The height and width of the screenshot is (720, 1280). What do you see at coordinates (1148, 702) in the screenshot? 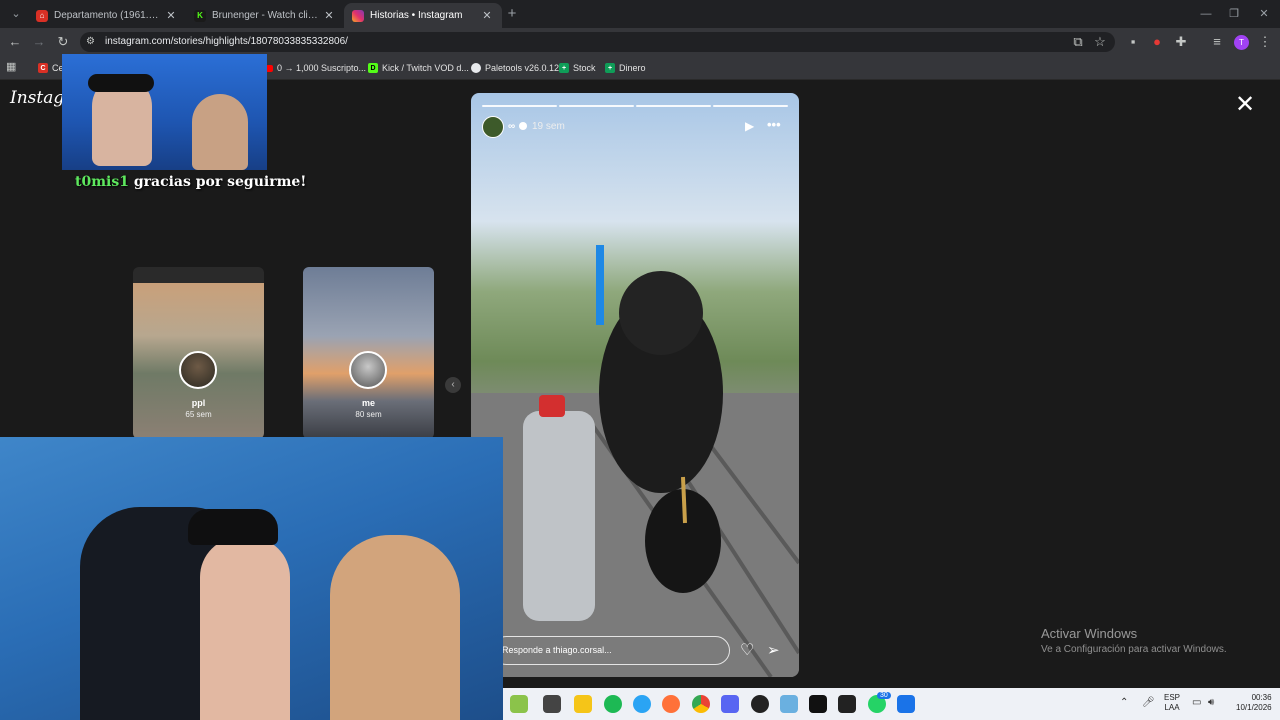
I see `microphone-icon: 🎤︎` at bounding box center [1148, 702].